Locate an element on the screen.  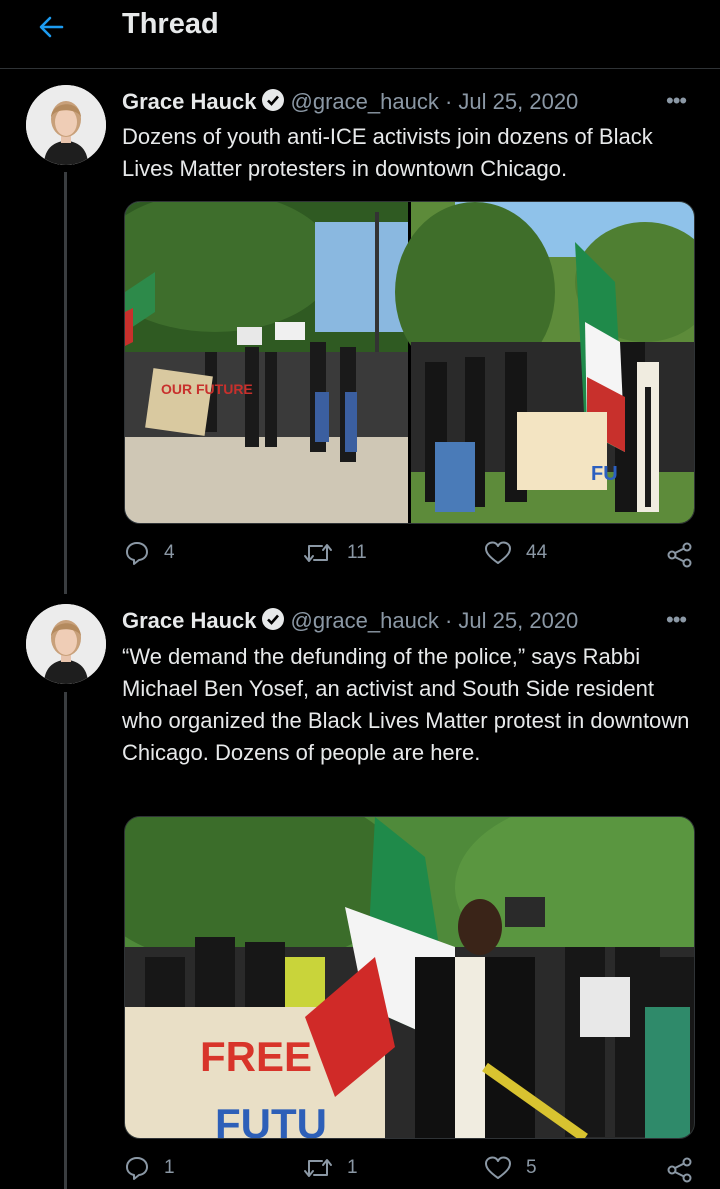
arrow-left-icon is located at coordinates (51, 27).